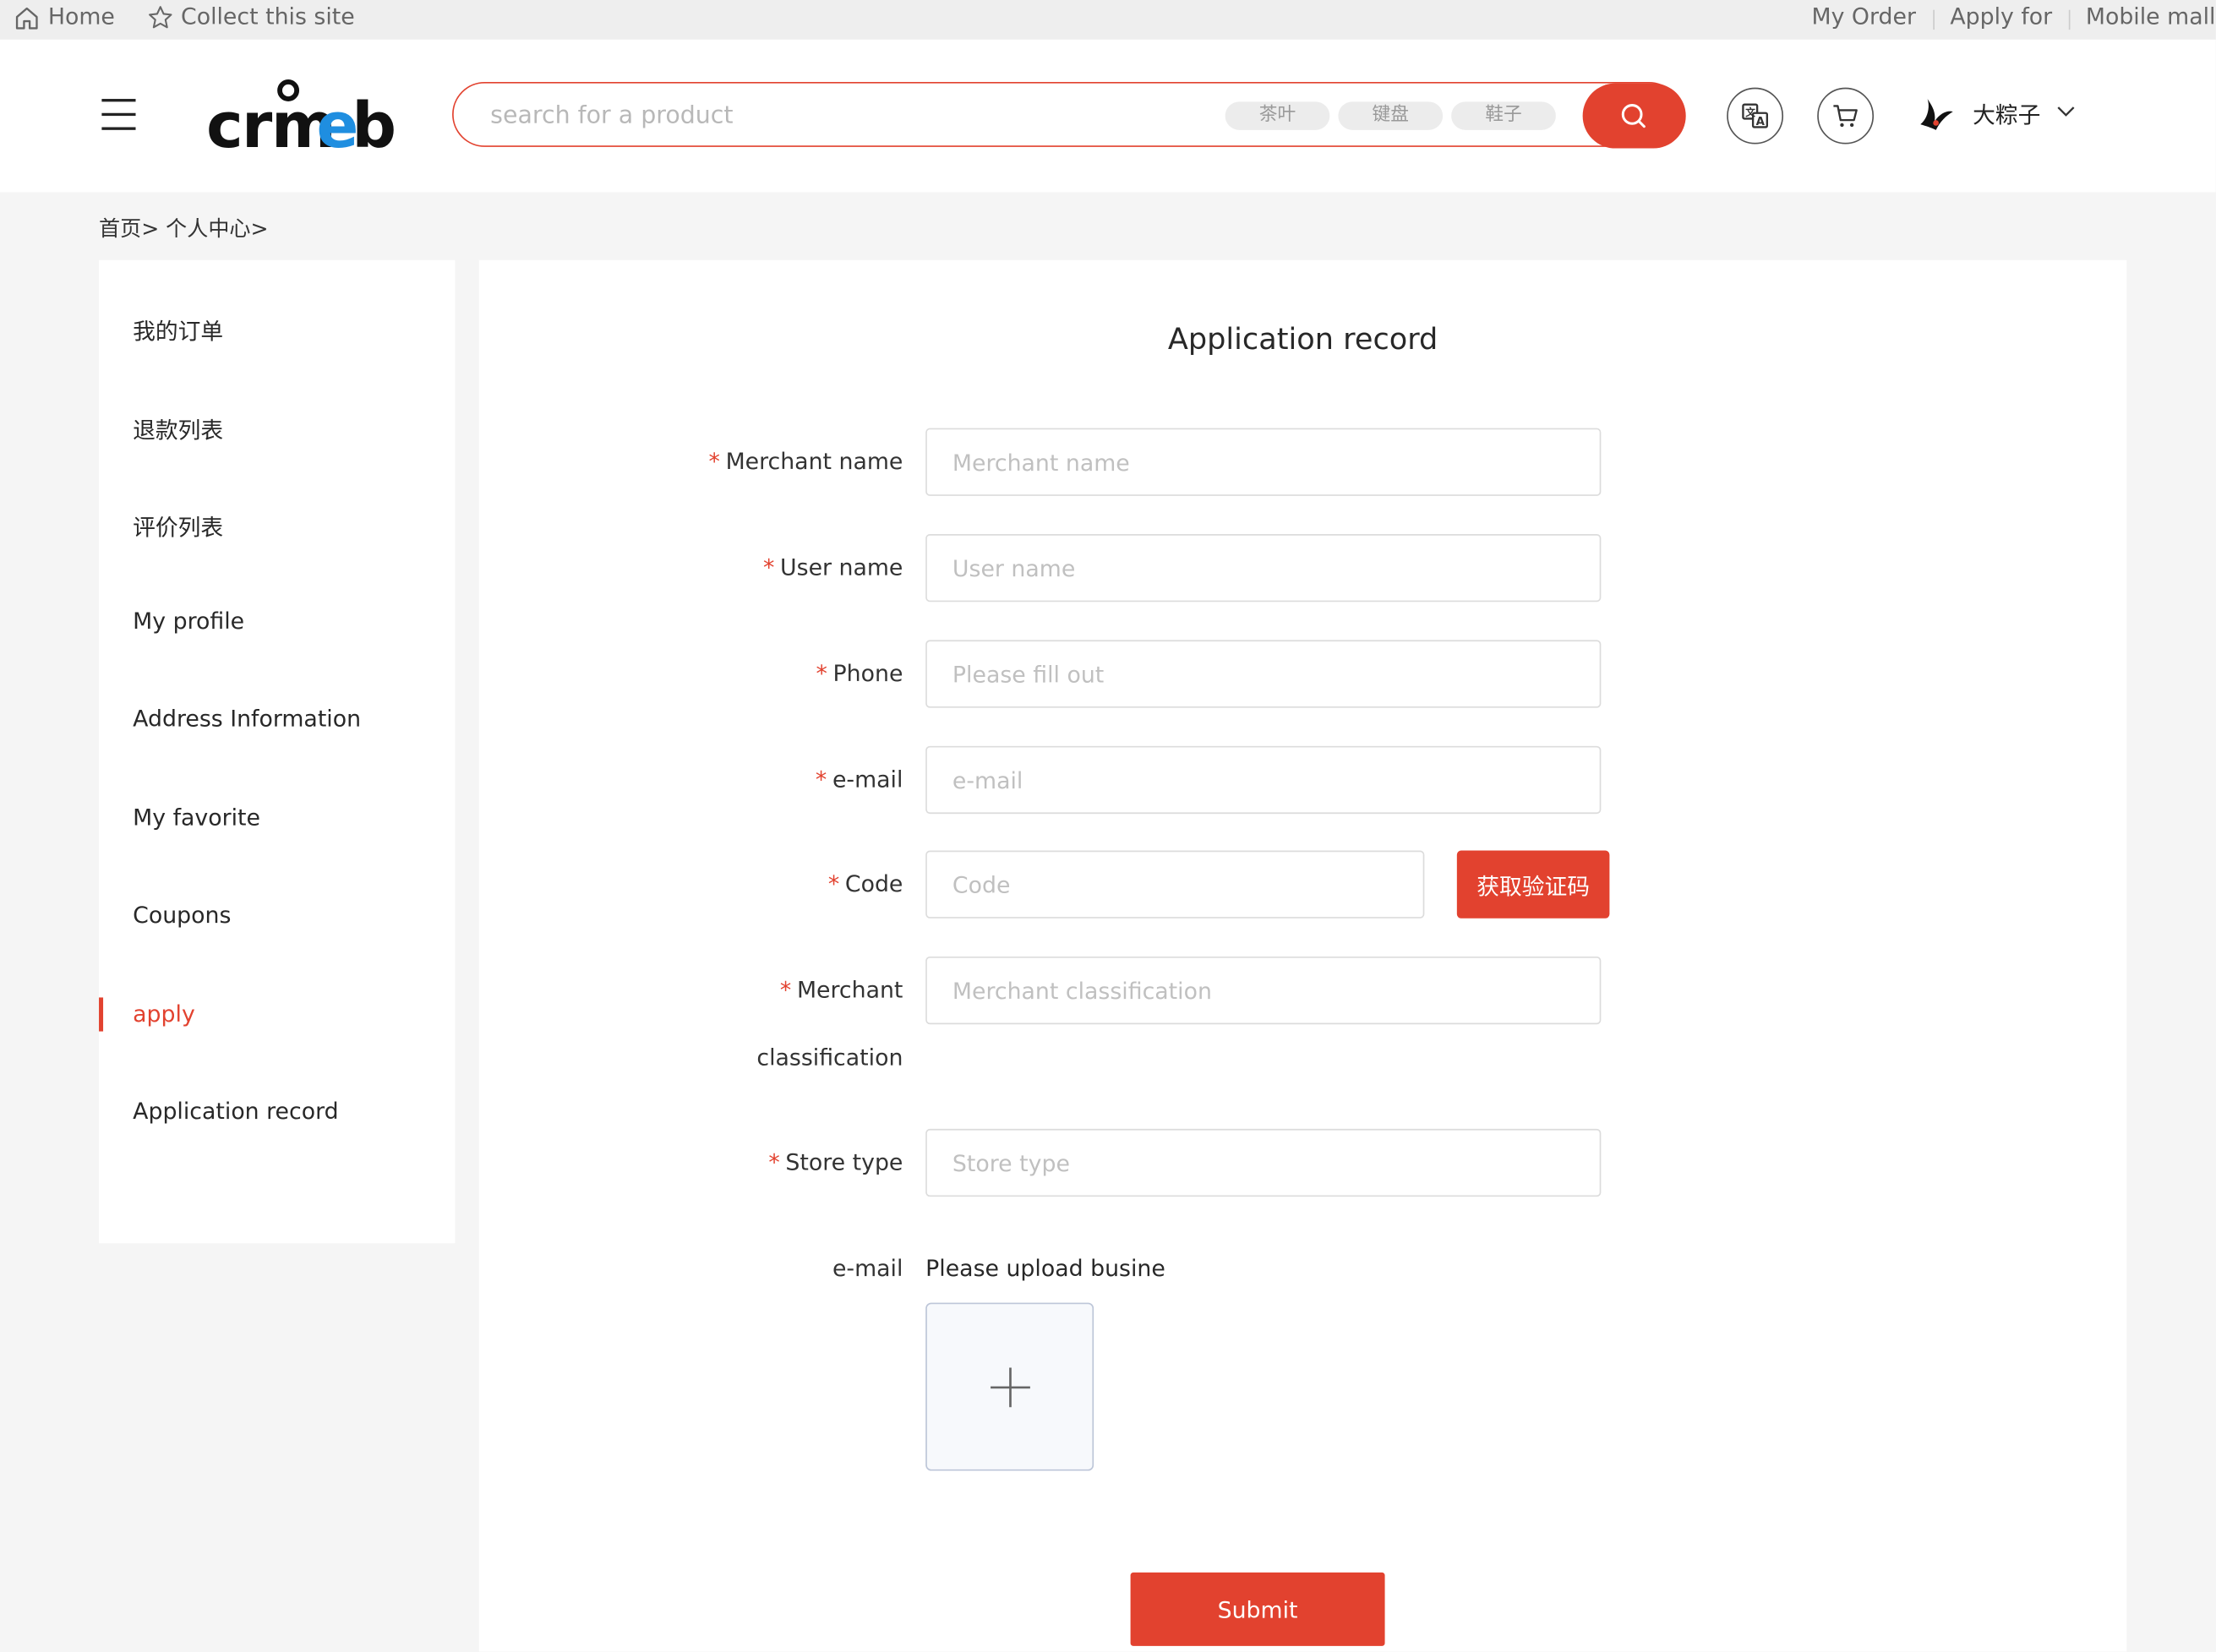 This screenshot has height=1652, width=2216. What do you see at coordinates (239, 122) in the screenshot?
I see `svg-text: cr` at bounding box center [239, 122].